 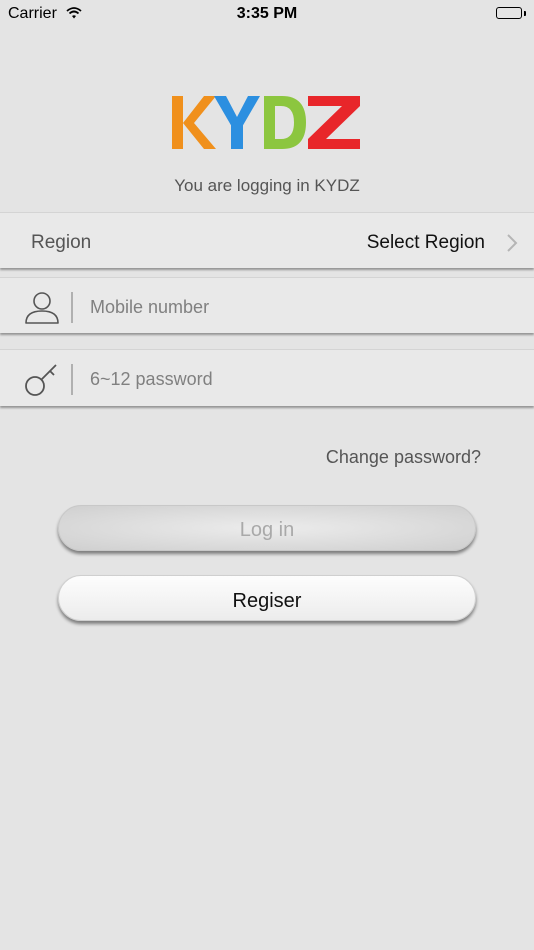 What do you see at coordinates (267, 185) in the screenshot?
I see `login-subtitle: You are logging in KYDZ` at bounding box center [267, 185].